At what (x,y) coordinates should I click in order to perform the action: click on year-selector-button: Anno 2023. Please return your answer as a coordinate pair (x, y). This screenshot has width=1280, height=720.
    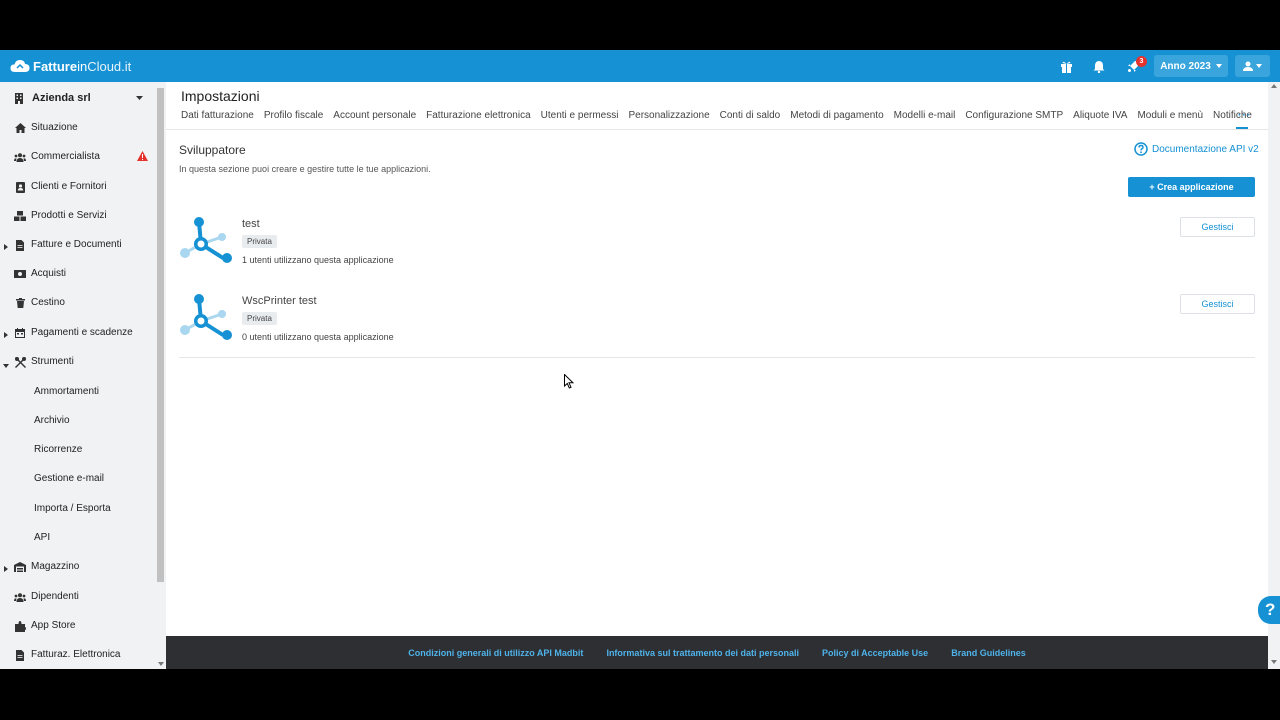
    Looking at the image, I should click on (1191, 66).